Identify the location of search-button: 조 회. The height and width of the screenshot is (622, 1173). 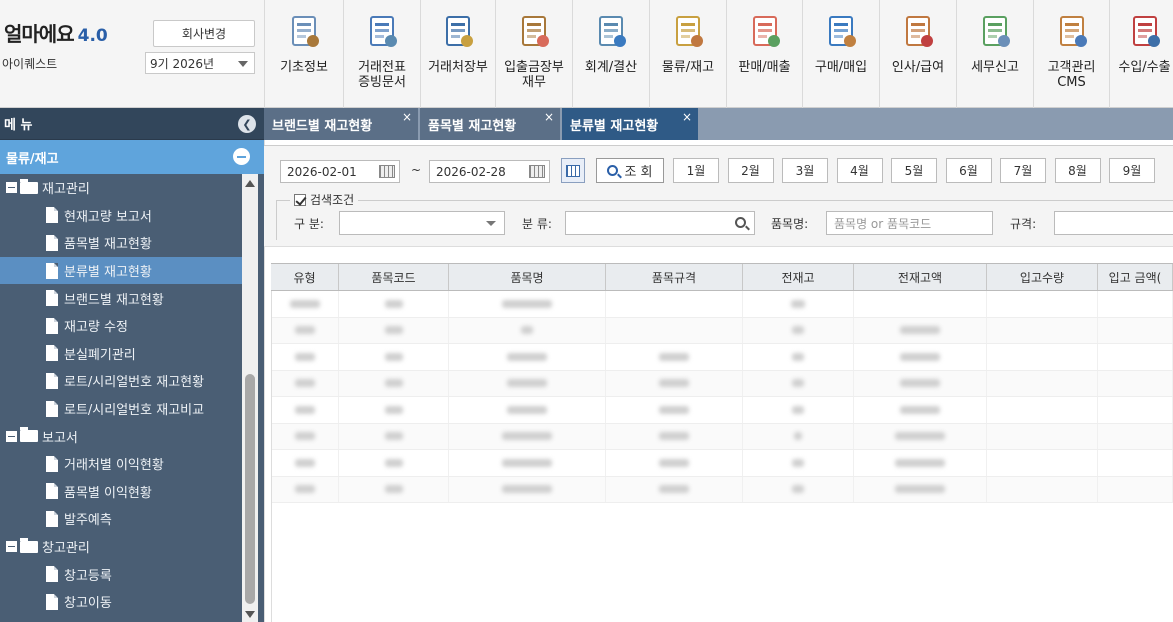
(630, 170).